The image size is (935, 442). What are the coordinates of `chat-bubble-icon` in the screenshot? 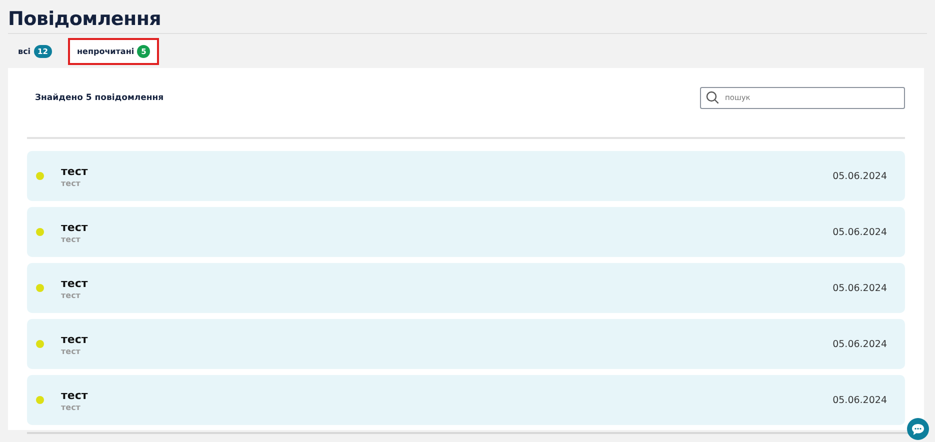 It's located at (918, 429).